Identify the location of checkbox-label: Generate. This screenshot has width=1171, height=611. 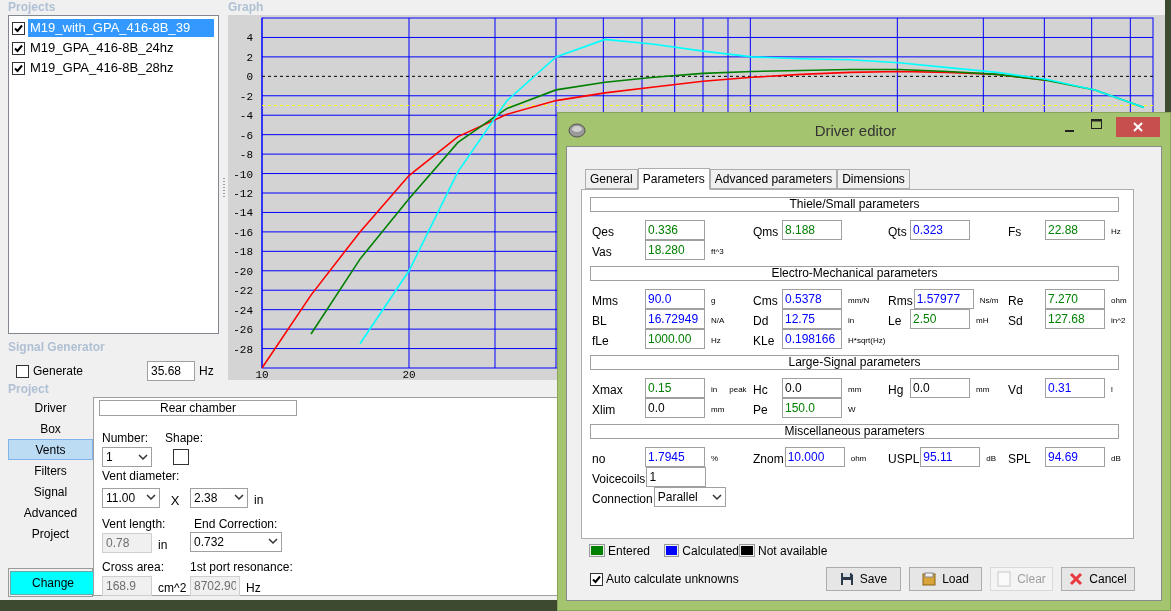
(59, 372).